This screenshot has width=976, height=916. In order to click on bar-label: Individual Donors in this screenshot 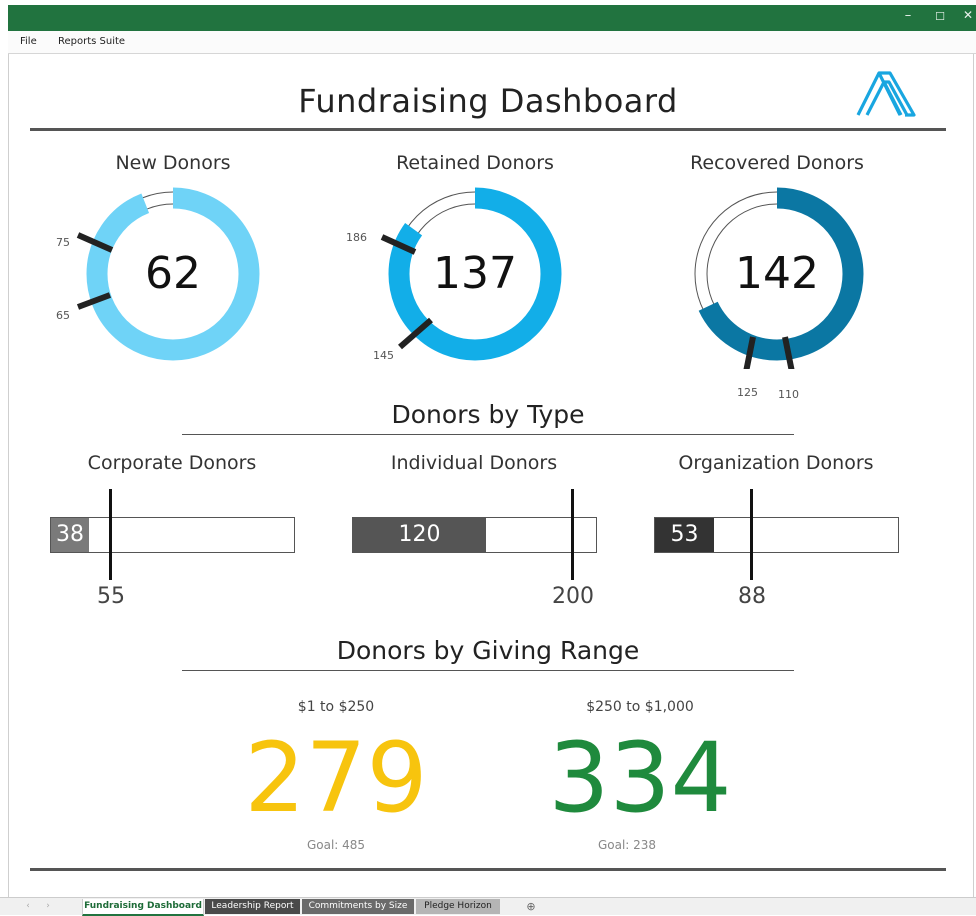, I will do `click(474, 463)`.